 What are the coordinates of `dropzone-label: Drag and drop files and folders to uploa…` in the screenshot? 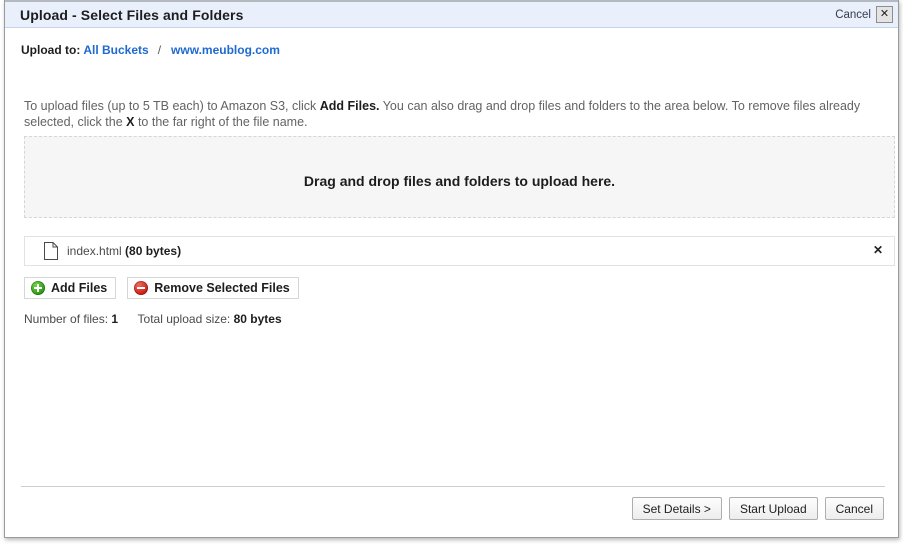 It's located at (459, 181).